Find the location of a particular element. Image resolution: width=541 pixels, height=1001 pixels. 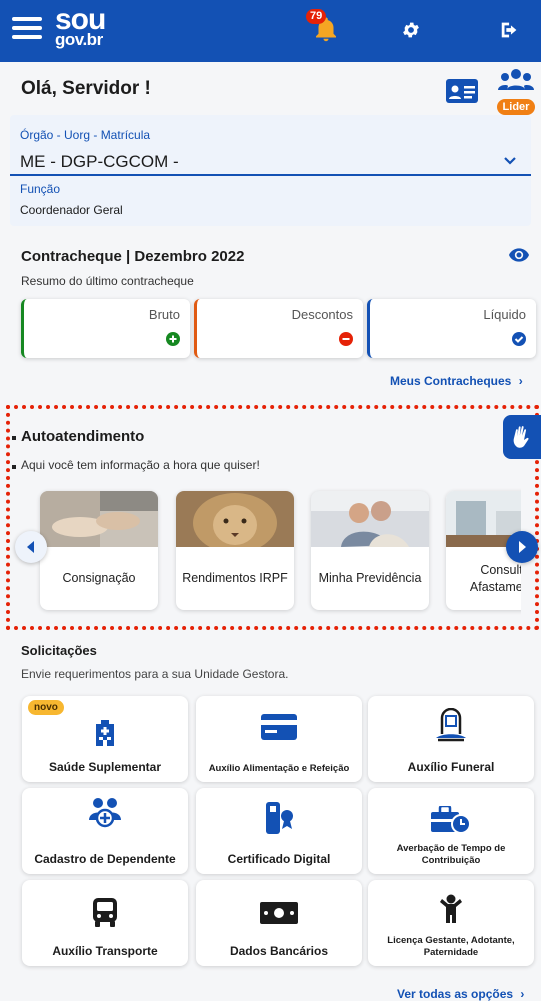

function-value: Coordenador Geral is located at coordinates (71, 210).